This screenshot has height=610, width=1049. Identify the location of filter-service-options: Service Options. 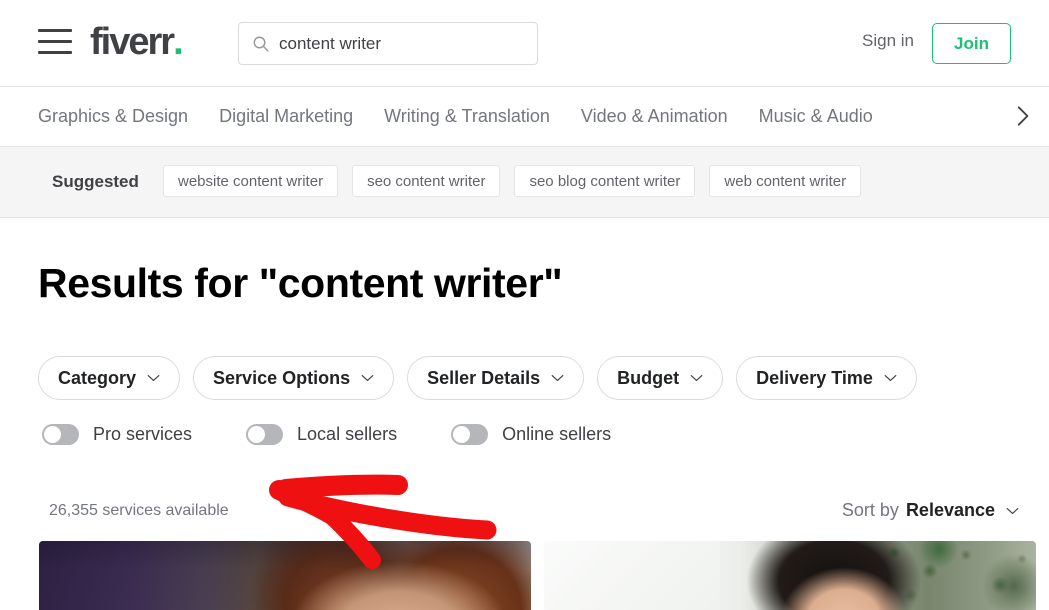
(294, 378).